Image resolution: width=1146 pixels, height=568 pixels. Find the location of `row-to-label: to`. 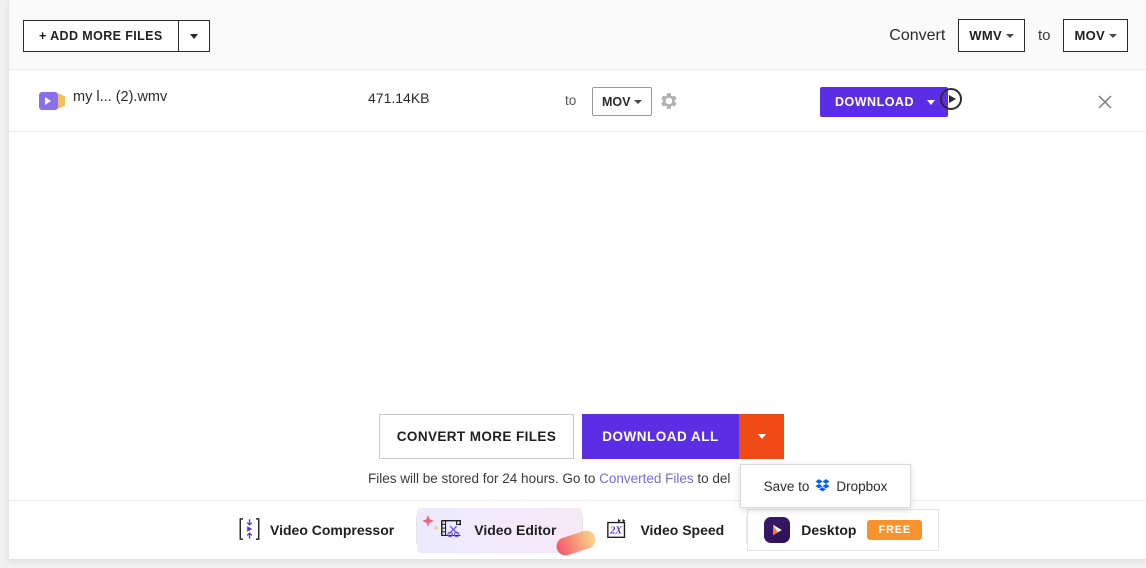

row-to-label: to is located at coordinates (571, 100).